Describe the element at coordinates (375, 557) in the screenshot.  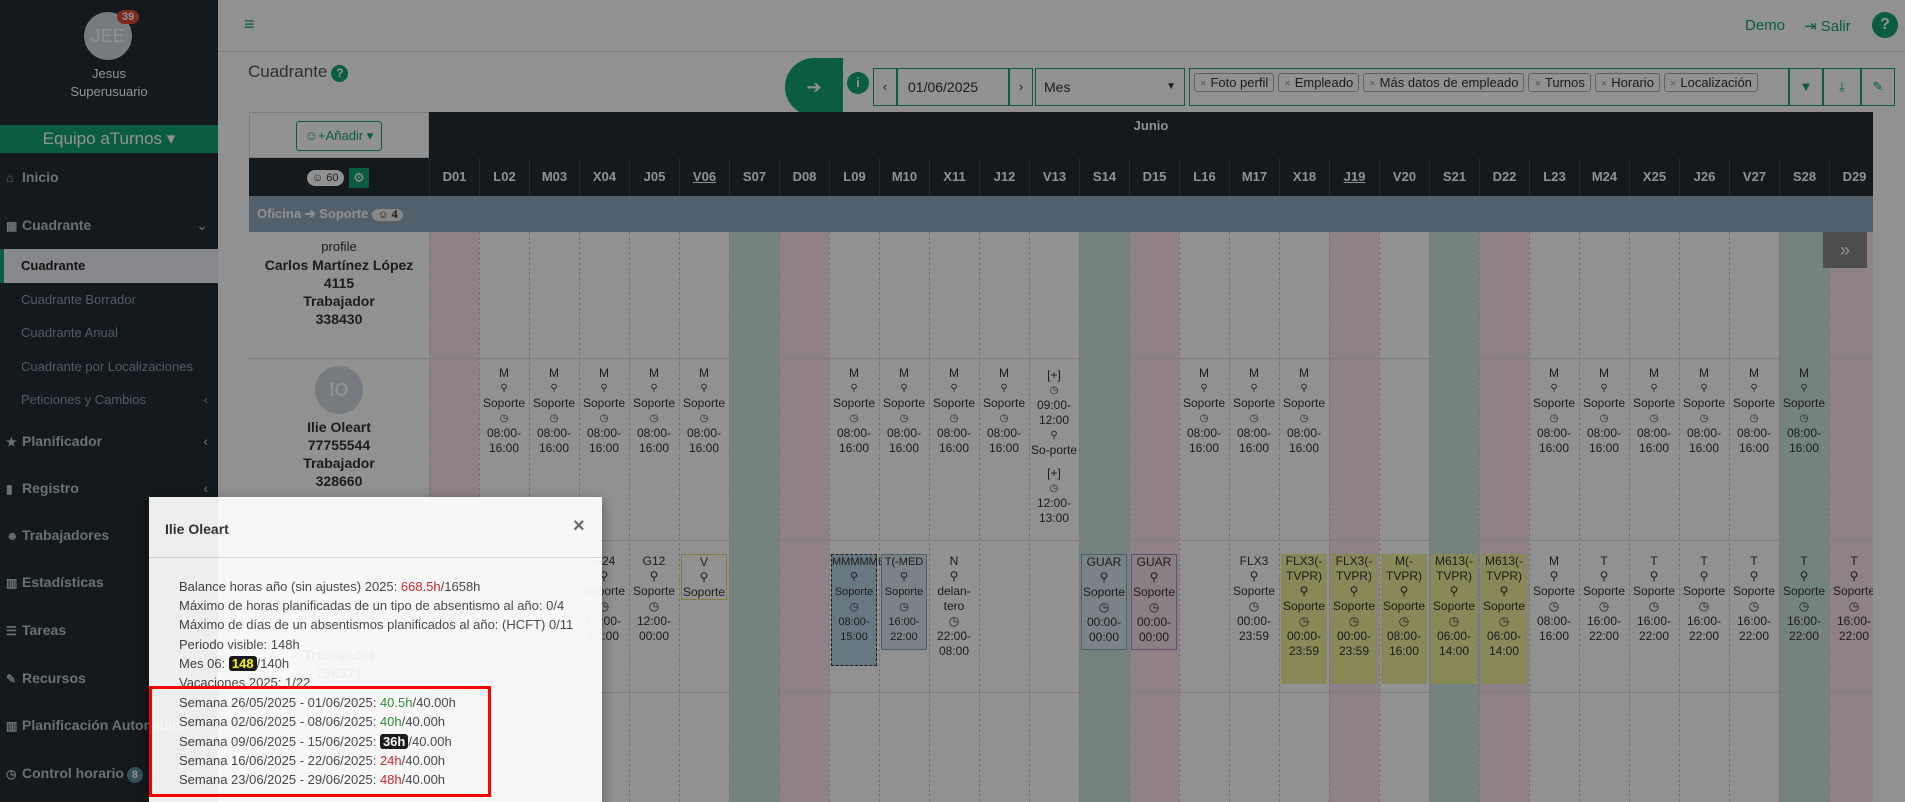
I see `modal-divider` at that location.